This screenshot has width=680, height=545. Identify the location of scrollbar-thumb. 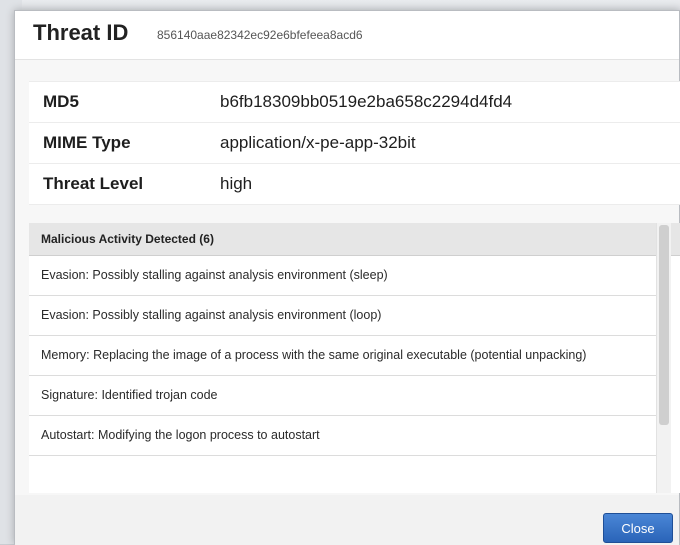
(664, 325).